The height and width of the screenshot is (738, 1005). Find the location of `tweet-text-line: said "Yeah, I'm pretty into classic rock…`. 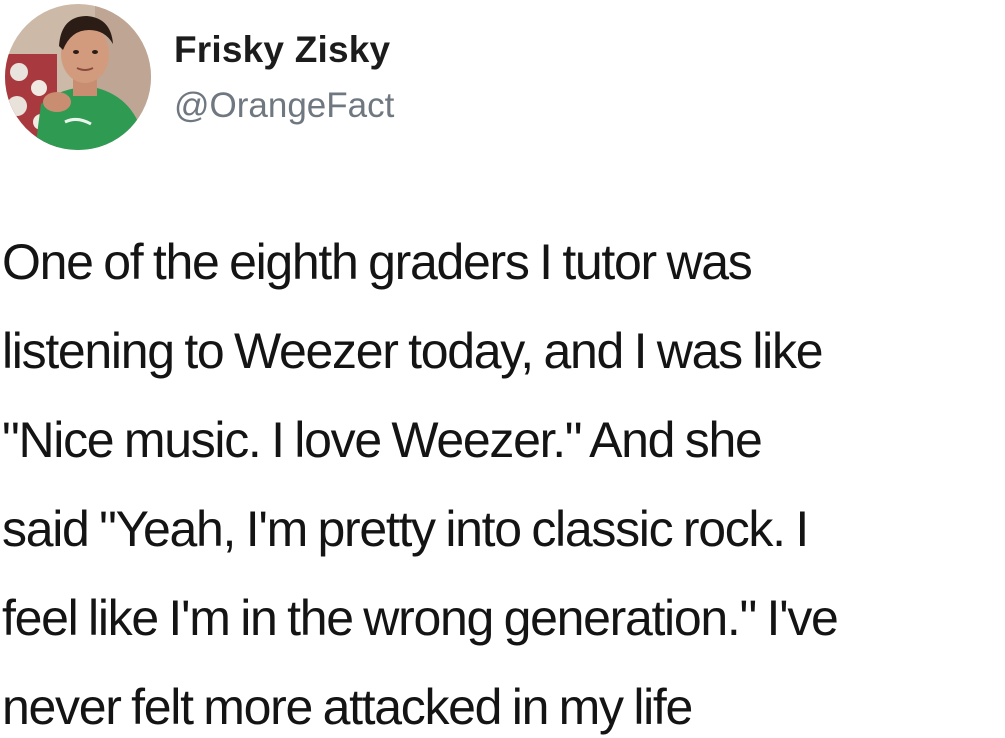

tweet-text-line: said "Yeah, I'm pretty into classic rock… is located at coordinates (405, 529).